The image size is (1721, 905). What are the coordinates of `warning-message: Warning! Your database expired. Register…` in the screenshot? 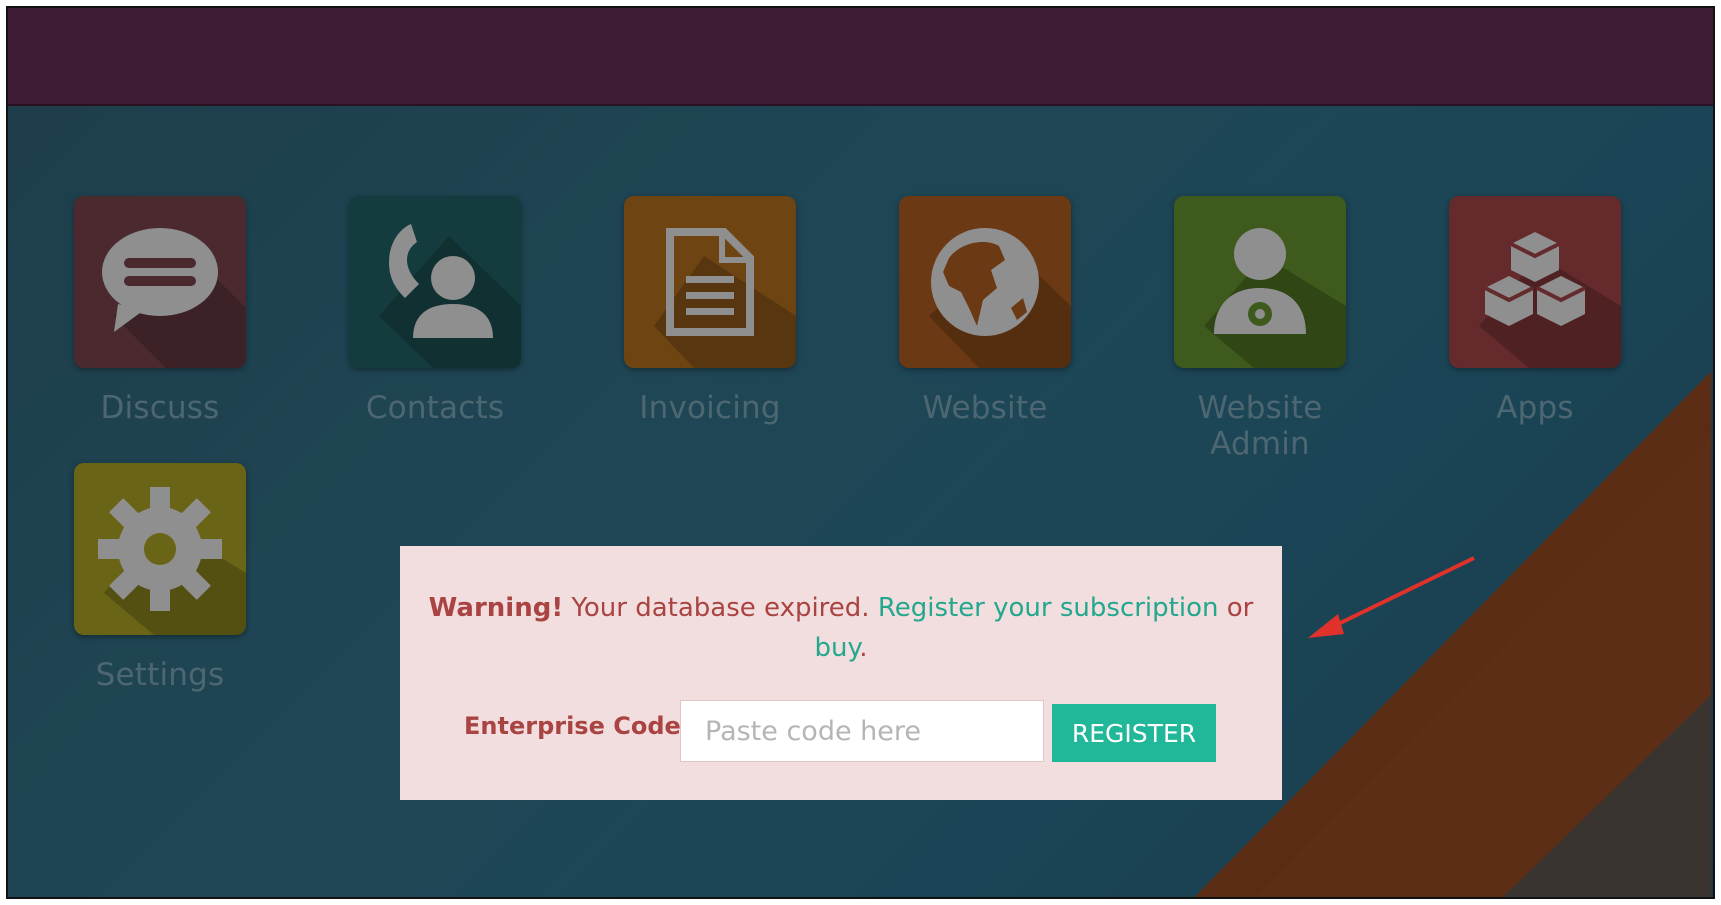 It's located at (841, 628).